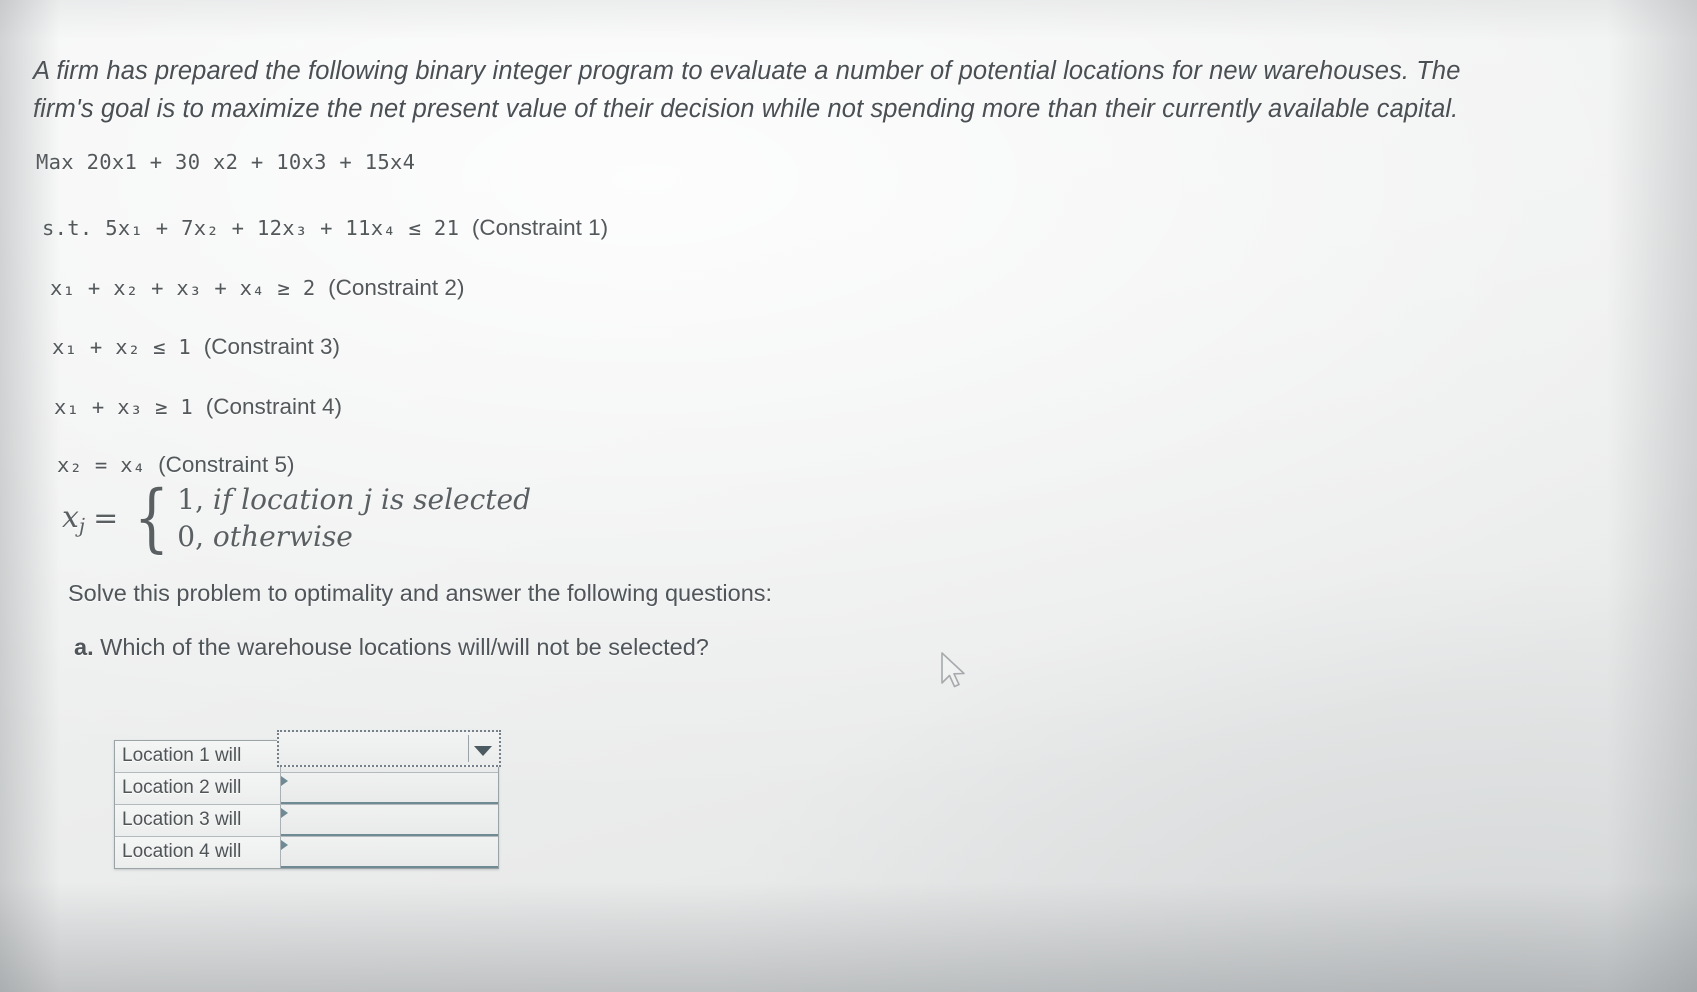 This screenshot has height=992, width=1697. What do you see at coordinates (198, 852) in the screenshot?
I see `location-4-label: Location 4 will` at bounding box center [198, 852].